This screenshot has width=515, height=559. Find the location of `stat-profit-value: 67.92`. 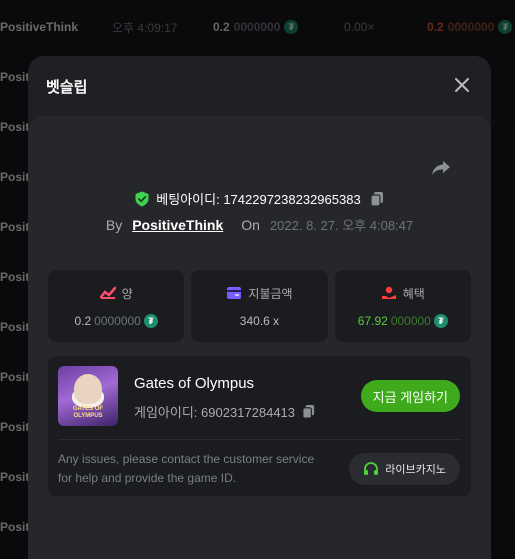

stat-profit-value: 67.92 is located at coordinates (372, 320).